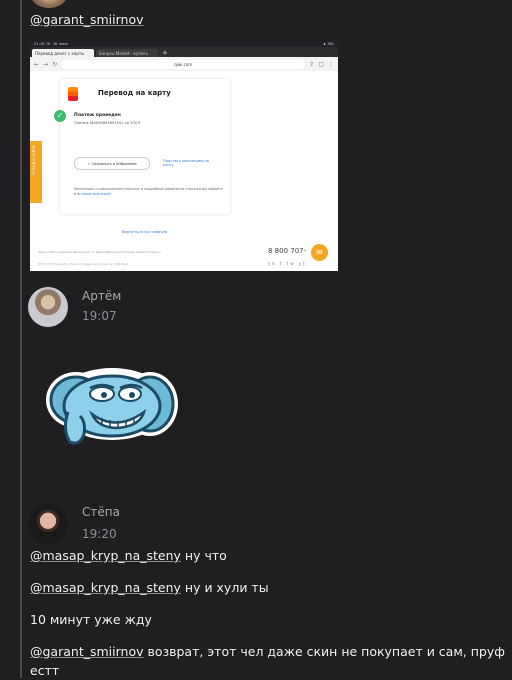 Image resolution: width=512 pixels, height=680 pixels. What do you see at coordinates (312, 64) in the screenshot?
I see `share-icon: ⇪` at bounding box center [312, 64].